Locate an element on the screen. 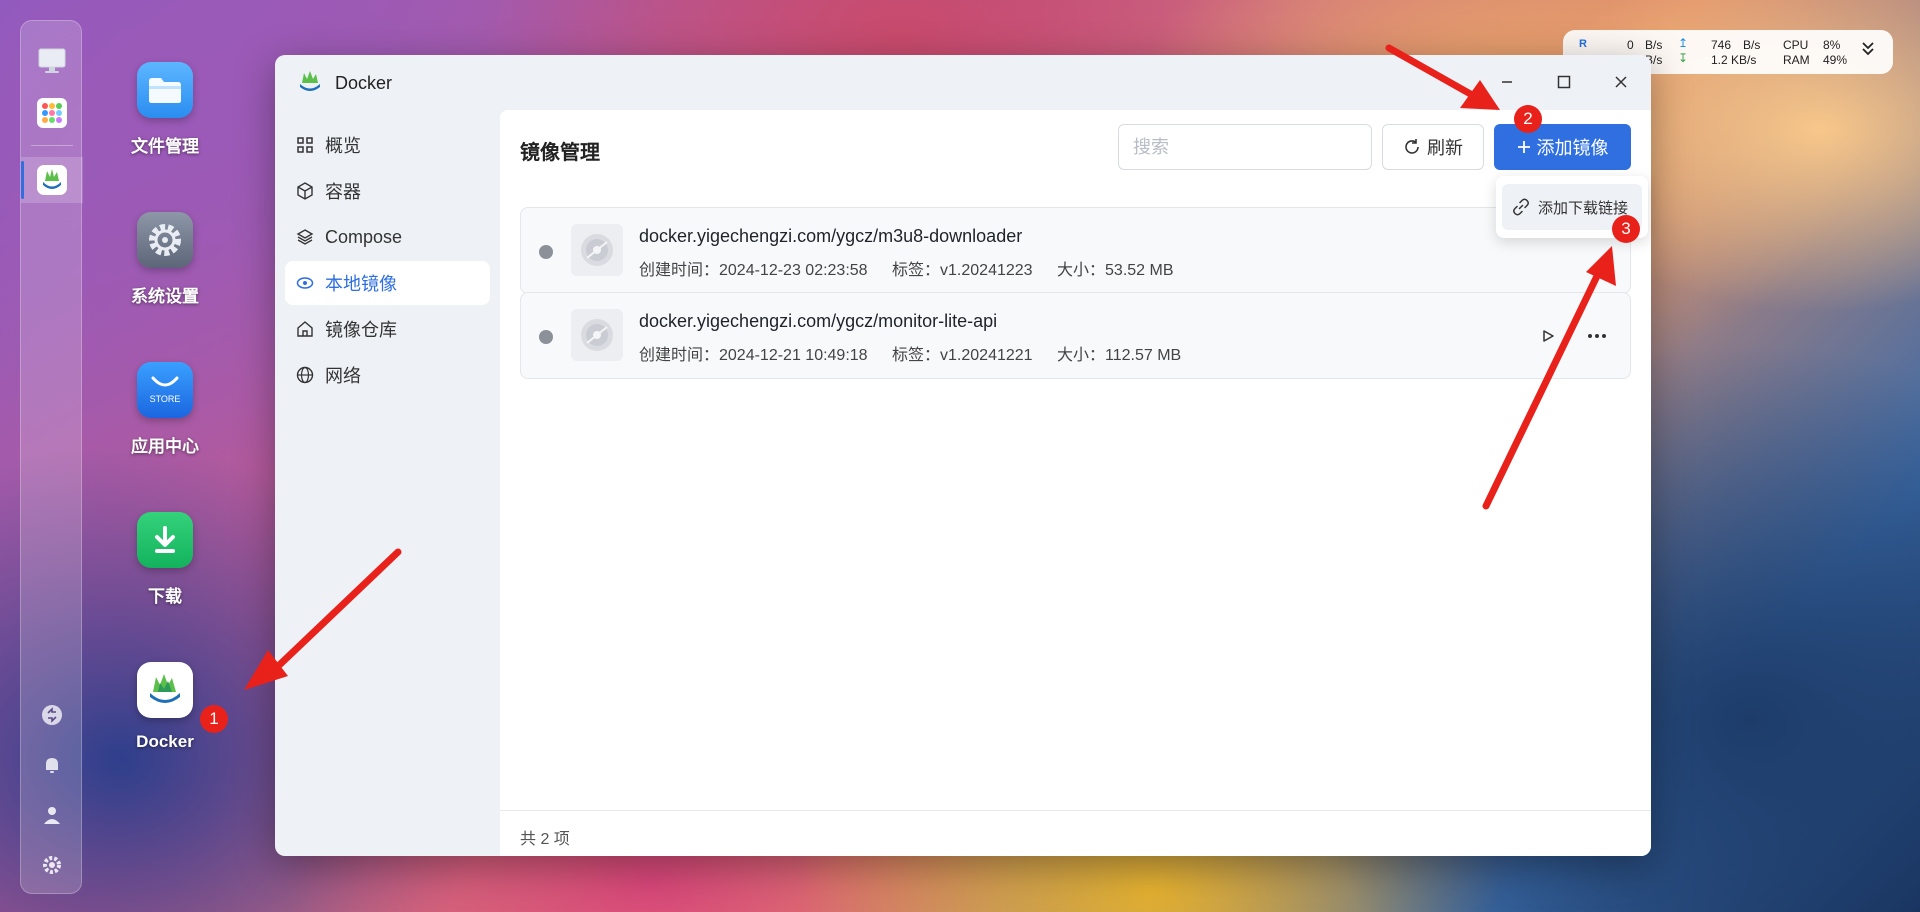 The width and height of the screenshot is (1920, 912). annotation-marker: 3 is located at coordinates (1626, 229).